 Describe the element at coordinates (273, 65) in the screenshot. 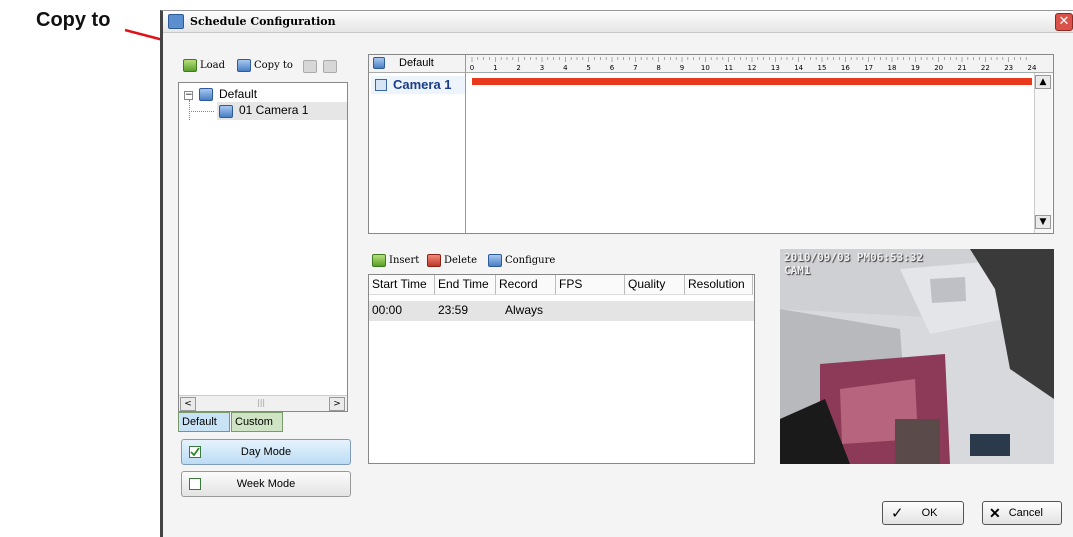

I see `copy-to-label: Copy to` at that location.